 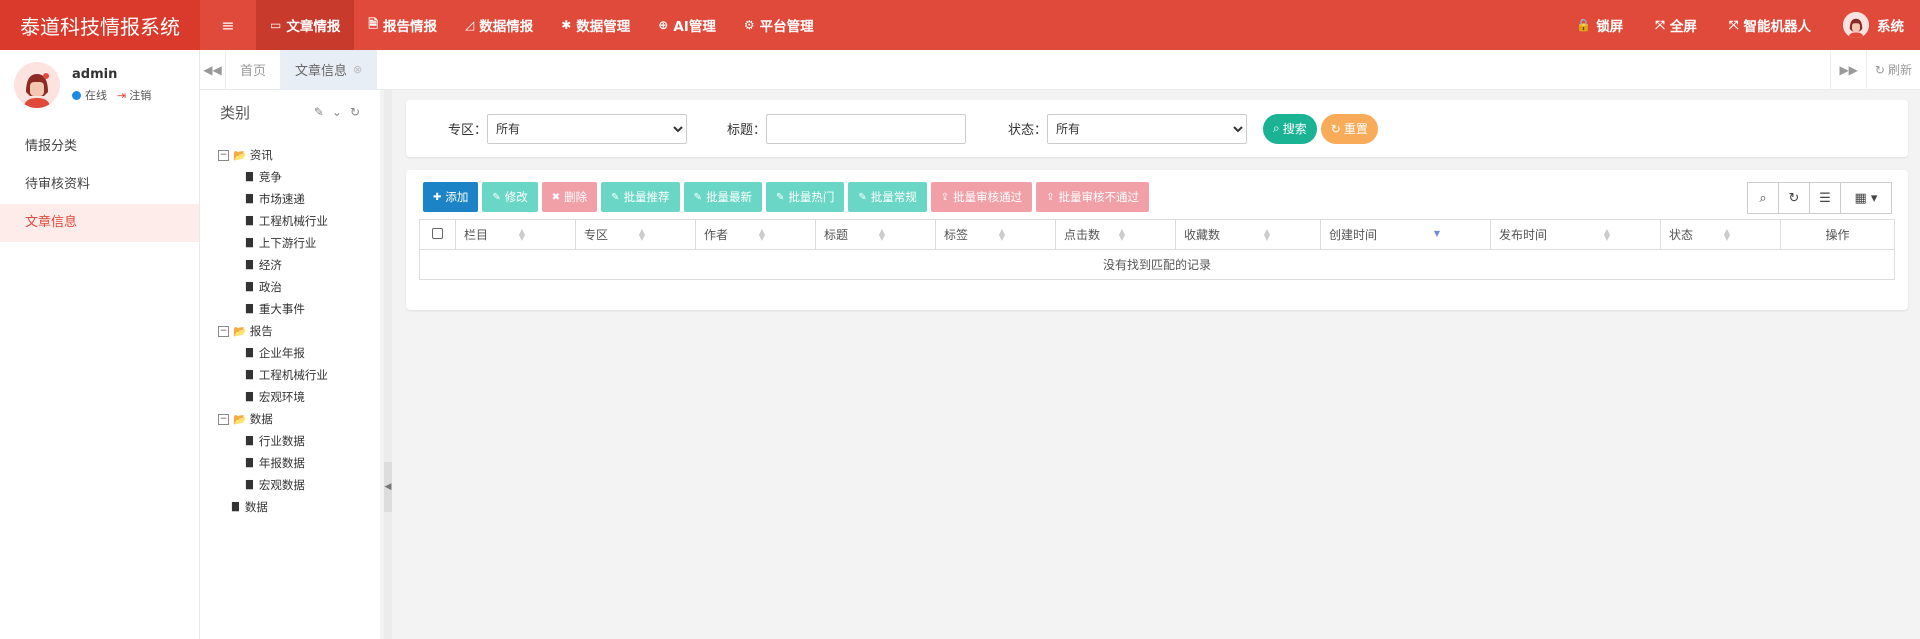 What do you see at coordinates (299, 287) in the screenshot?
I see `tree-node-item: ▇ 政治` at bounding box center [299, 287].